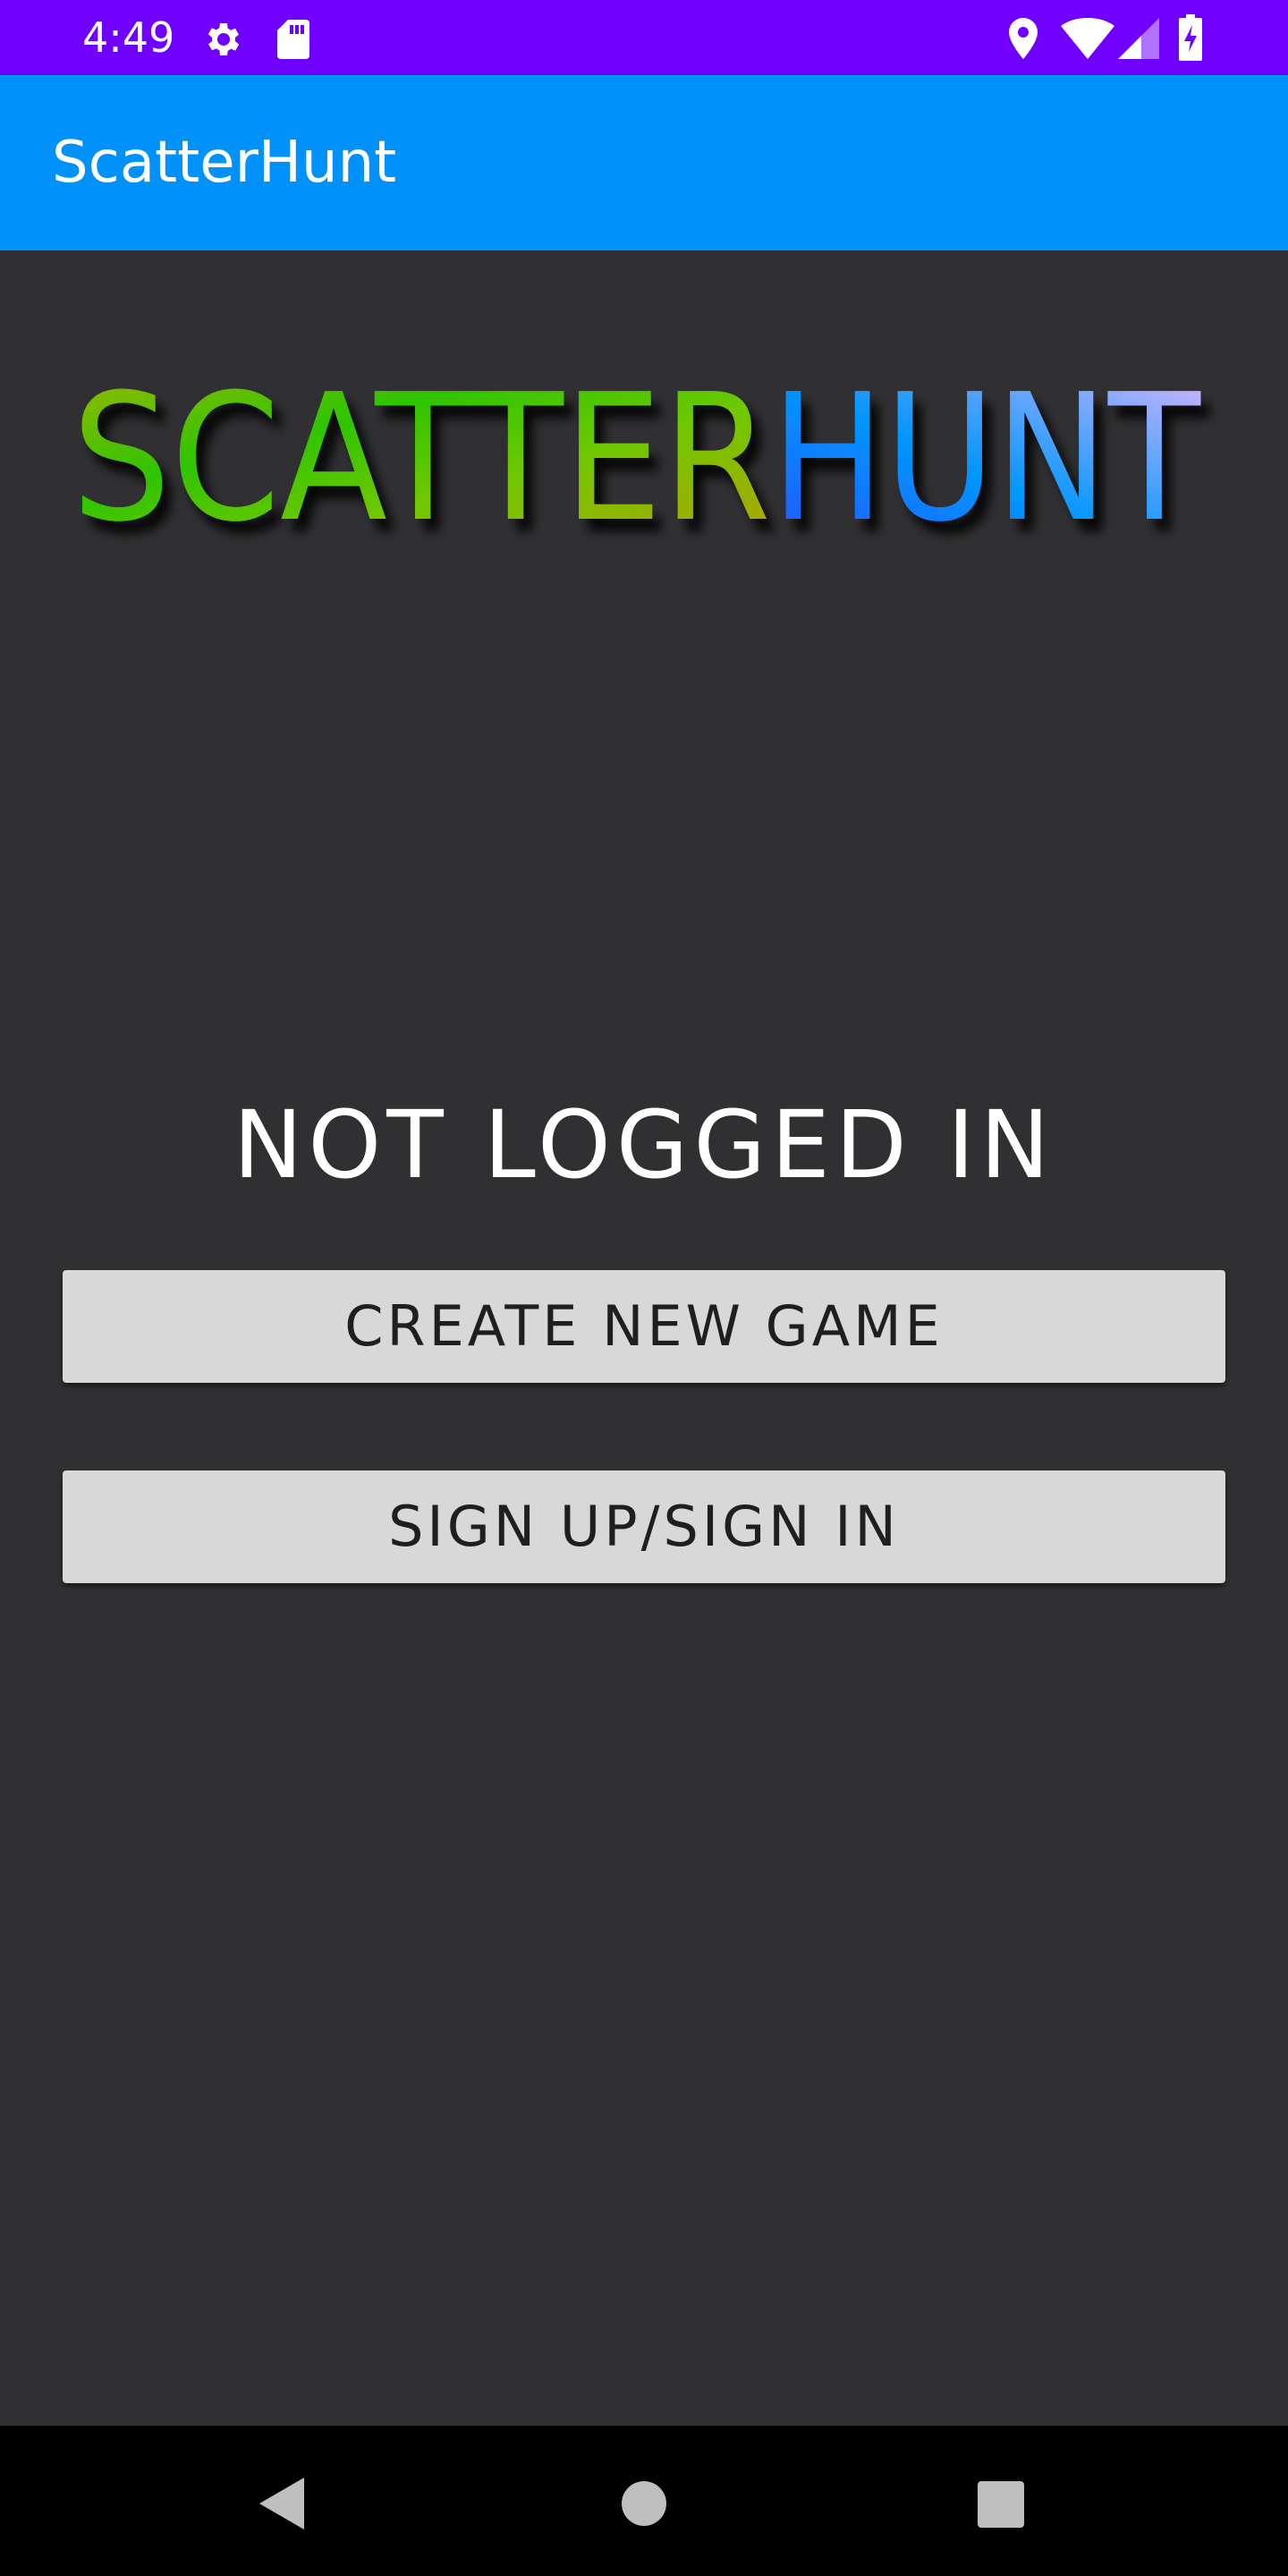  Describe the element at coordinates (128, 37) in the screenshot. I see `status-time: 4:49` at that location.